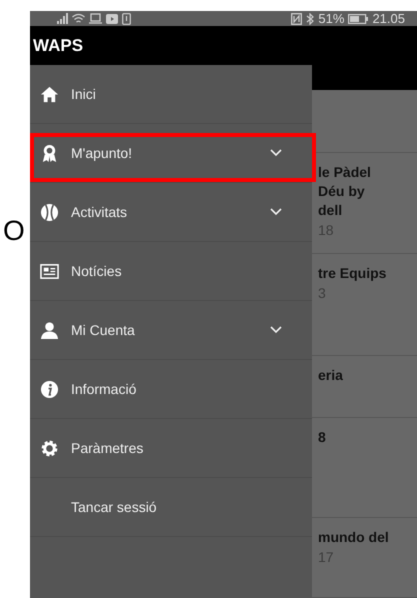 This screenshot has height=598, width=417. Describe the element at coordinates (345, 172) in the screenshot. I see `event-title: le Pàdel` at that location.